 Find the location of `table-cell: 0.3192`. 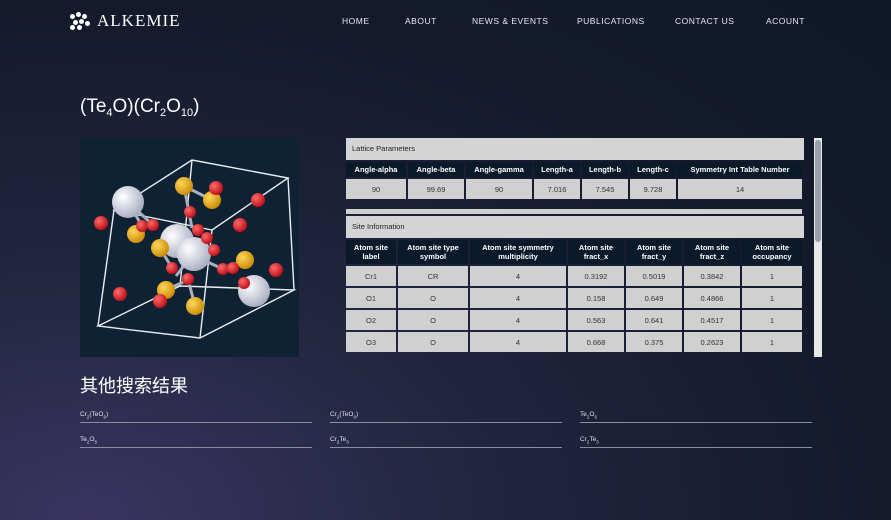

table-cell: 0.3192 is located at coordinates (596, 276).